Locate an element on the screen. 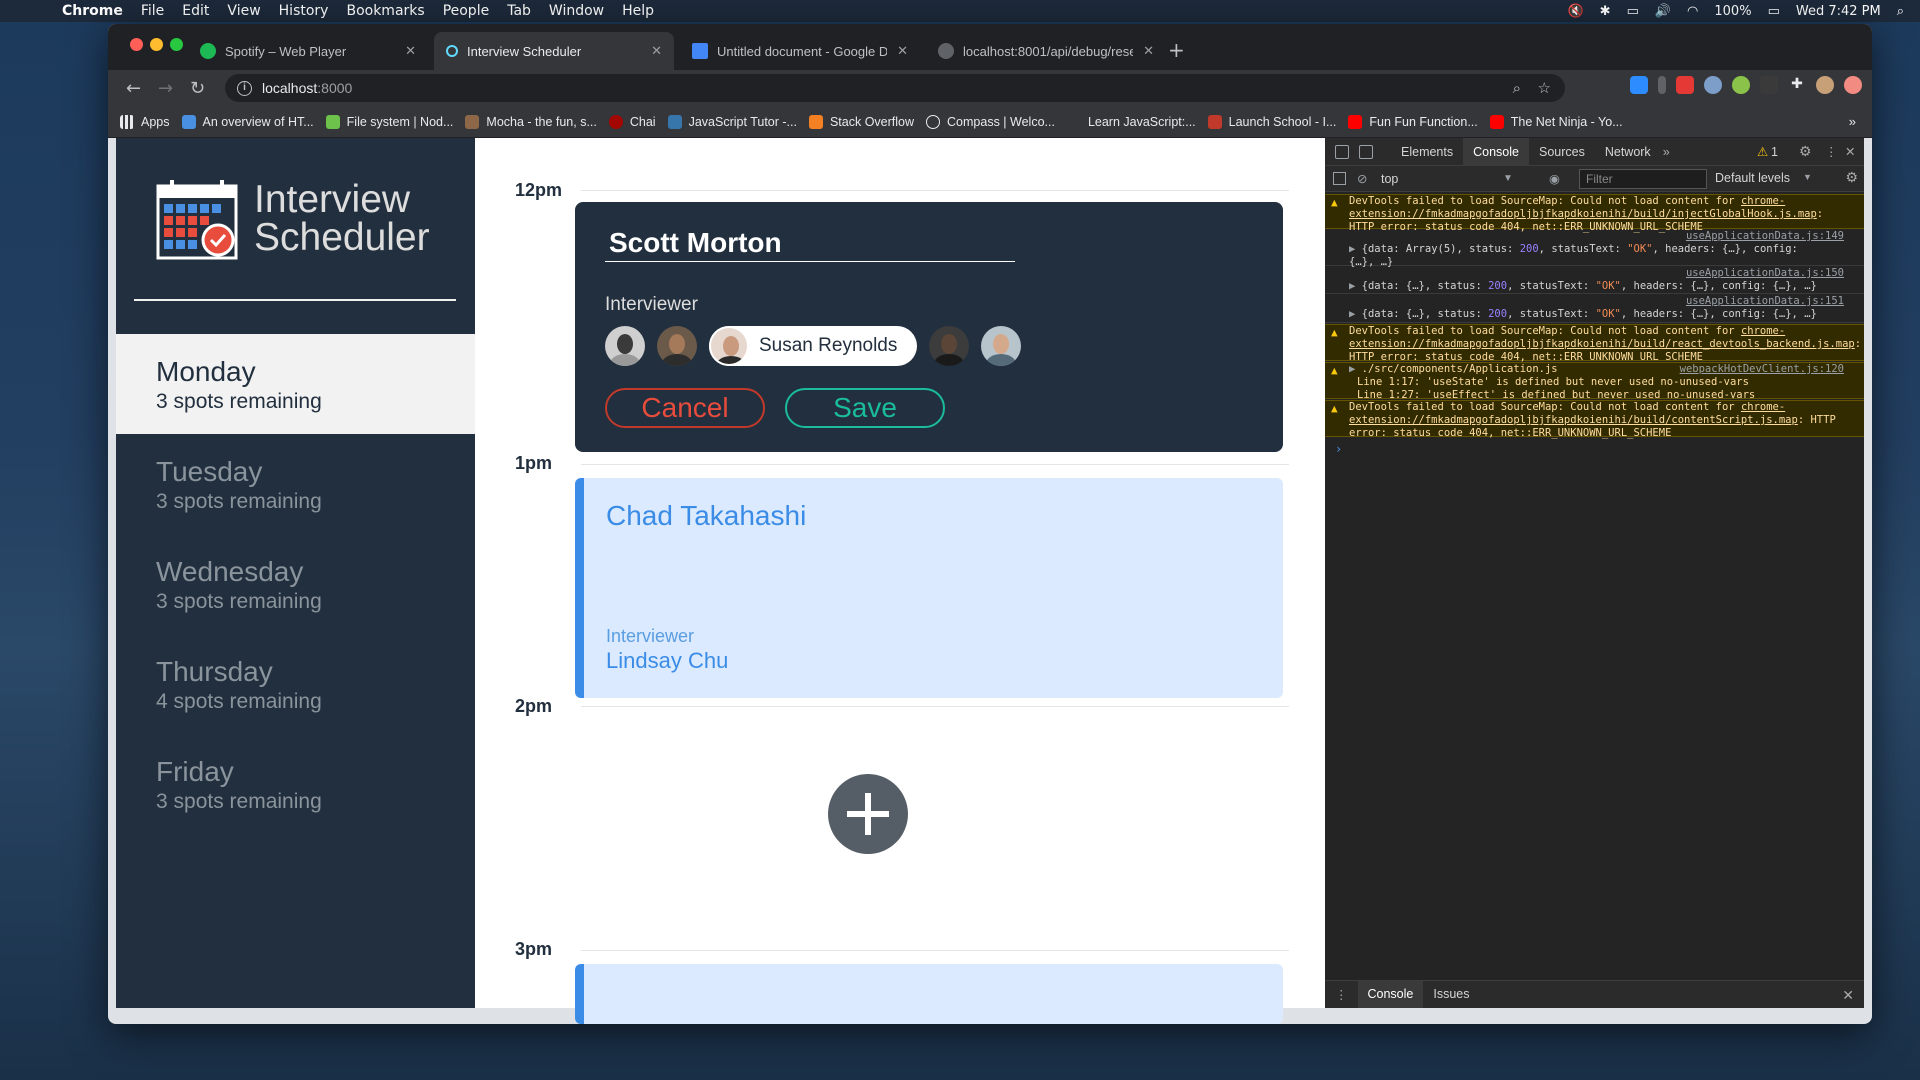 The image size is (1920, 1080). add-appointment-button is located at coordinates (868, 814).